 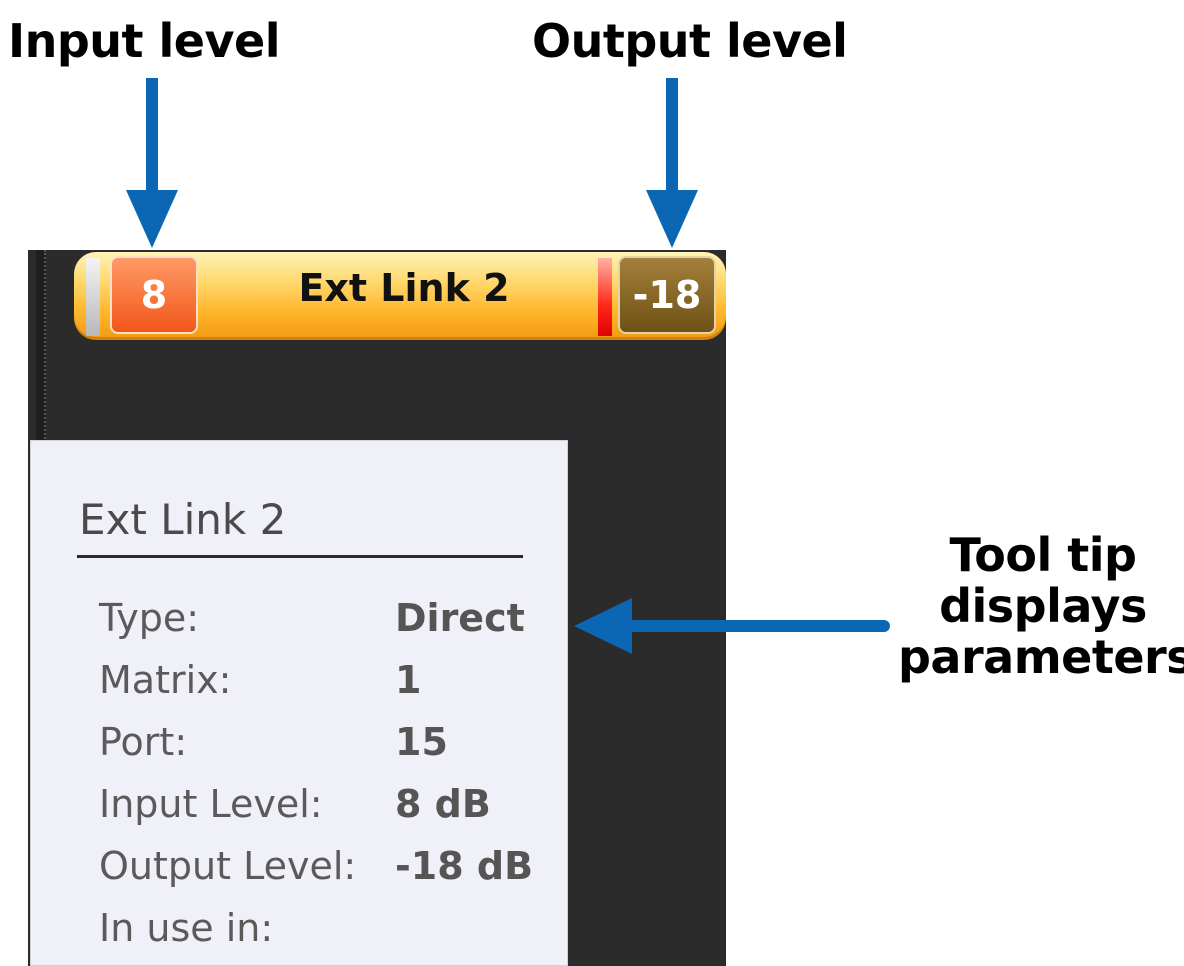 I want to click on tooltip-row: Type: Direct, so click(x=329, y=618).